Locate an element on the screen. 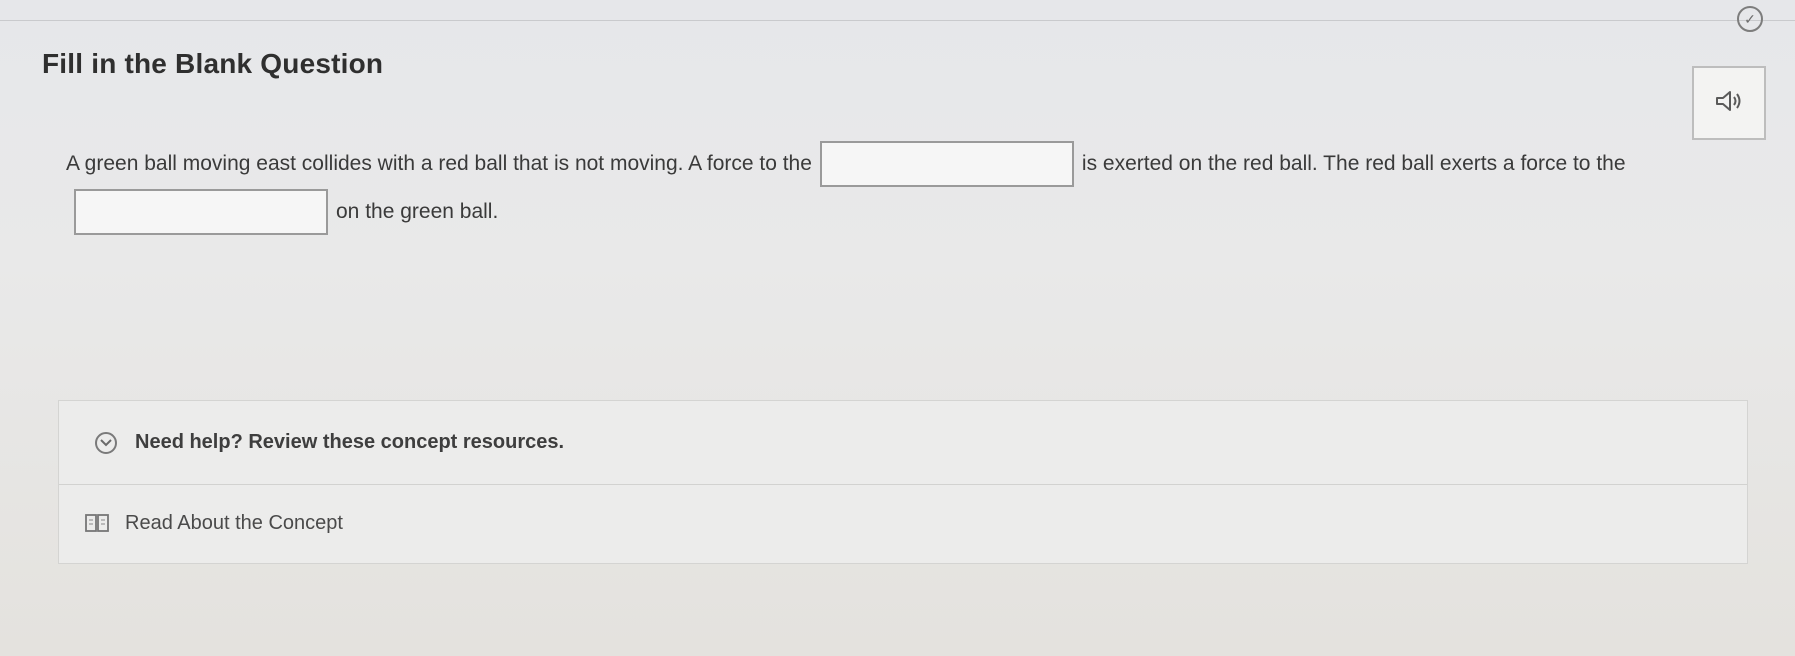  top-divider is located at coordinates (897, 20).